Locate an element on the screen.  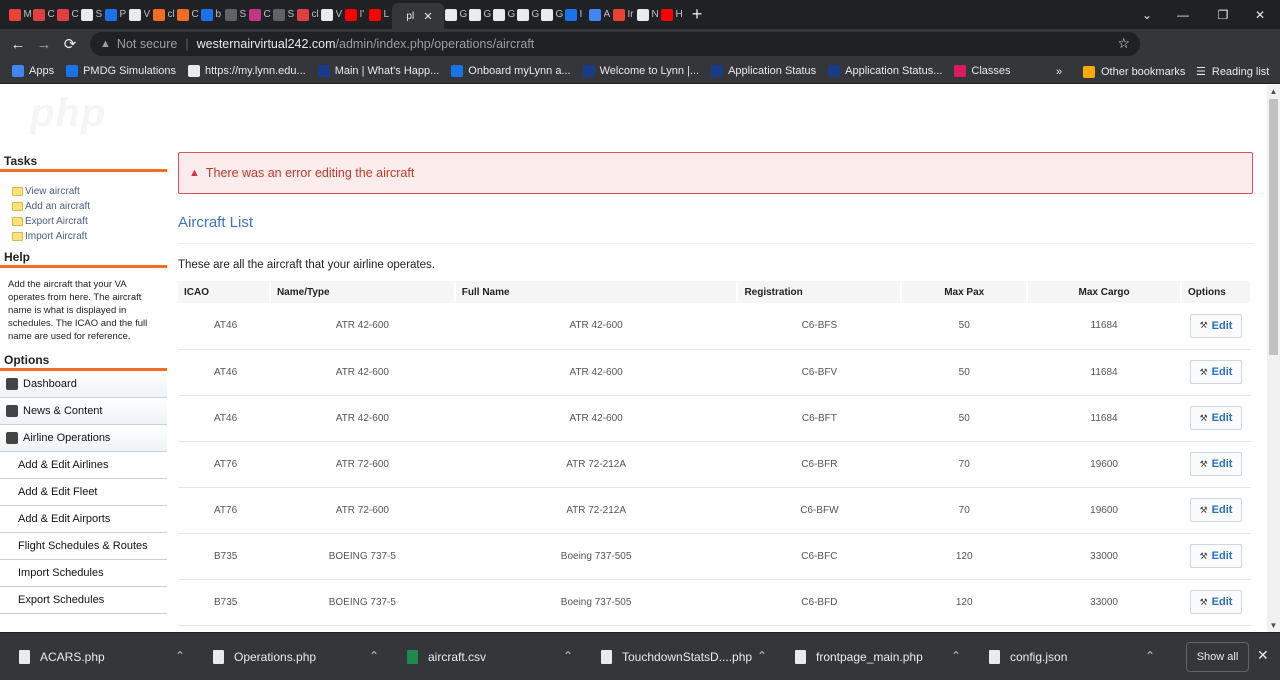
scrollbar-thumb is located at coordinates (1273, 227).